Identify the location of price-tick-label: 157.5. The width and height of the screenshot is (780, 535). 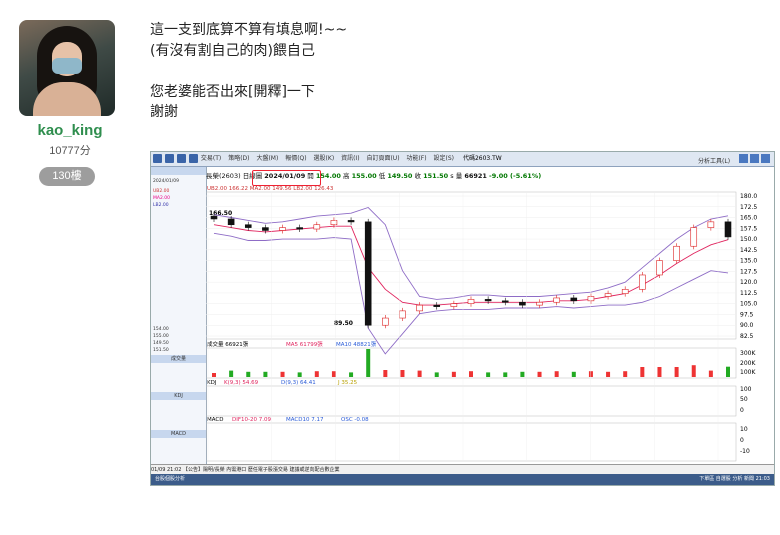
(748, 228).